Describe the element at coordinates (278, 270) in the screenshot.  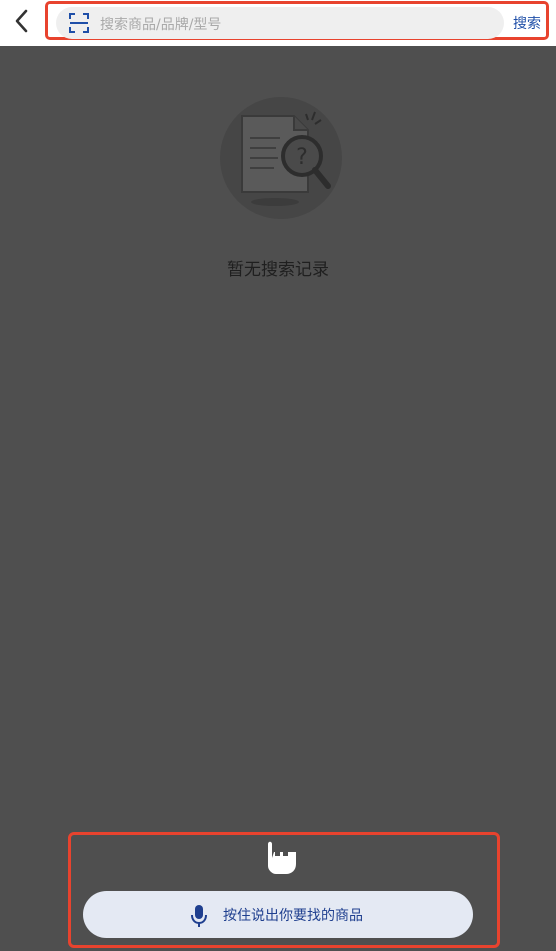
I see `empty-state-message: 暂无搜索记录` at that location.